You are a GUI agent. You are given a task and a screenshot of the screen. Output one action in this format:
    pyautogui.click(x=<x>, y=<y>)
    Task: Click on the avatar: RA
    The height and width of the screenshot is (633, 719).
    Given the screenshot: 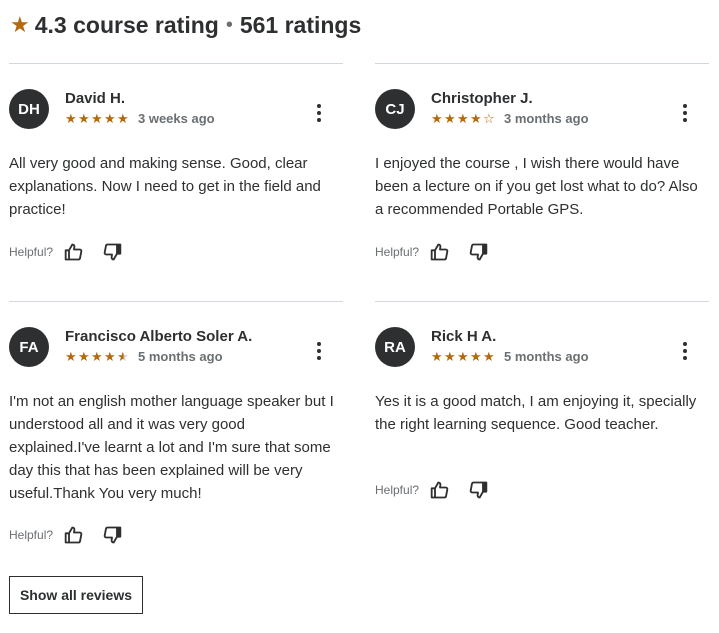 What is the action you would take?
    pyautogui.click(x=395, y=347)
    